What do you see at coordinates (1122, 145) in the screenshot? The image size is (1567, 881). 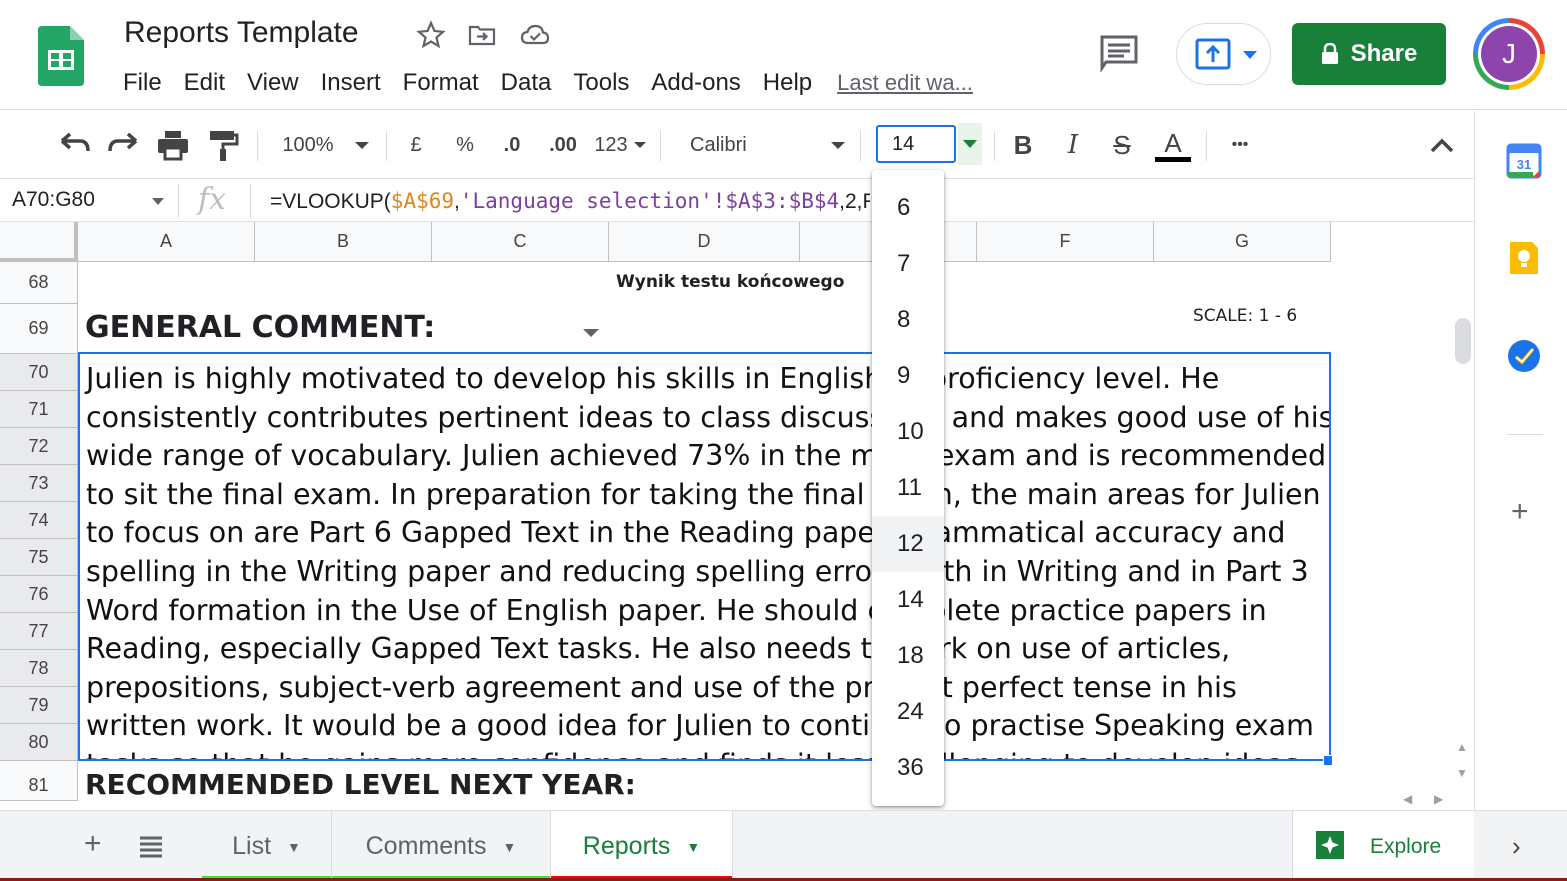 I see `strikethrough-button: S` at bounding box center [1122, 145].